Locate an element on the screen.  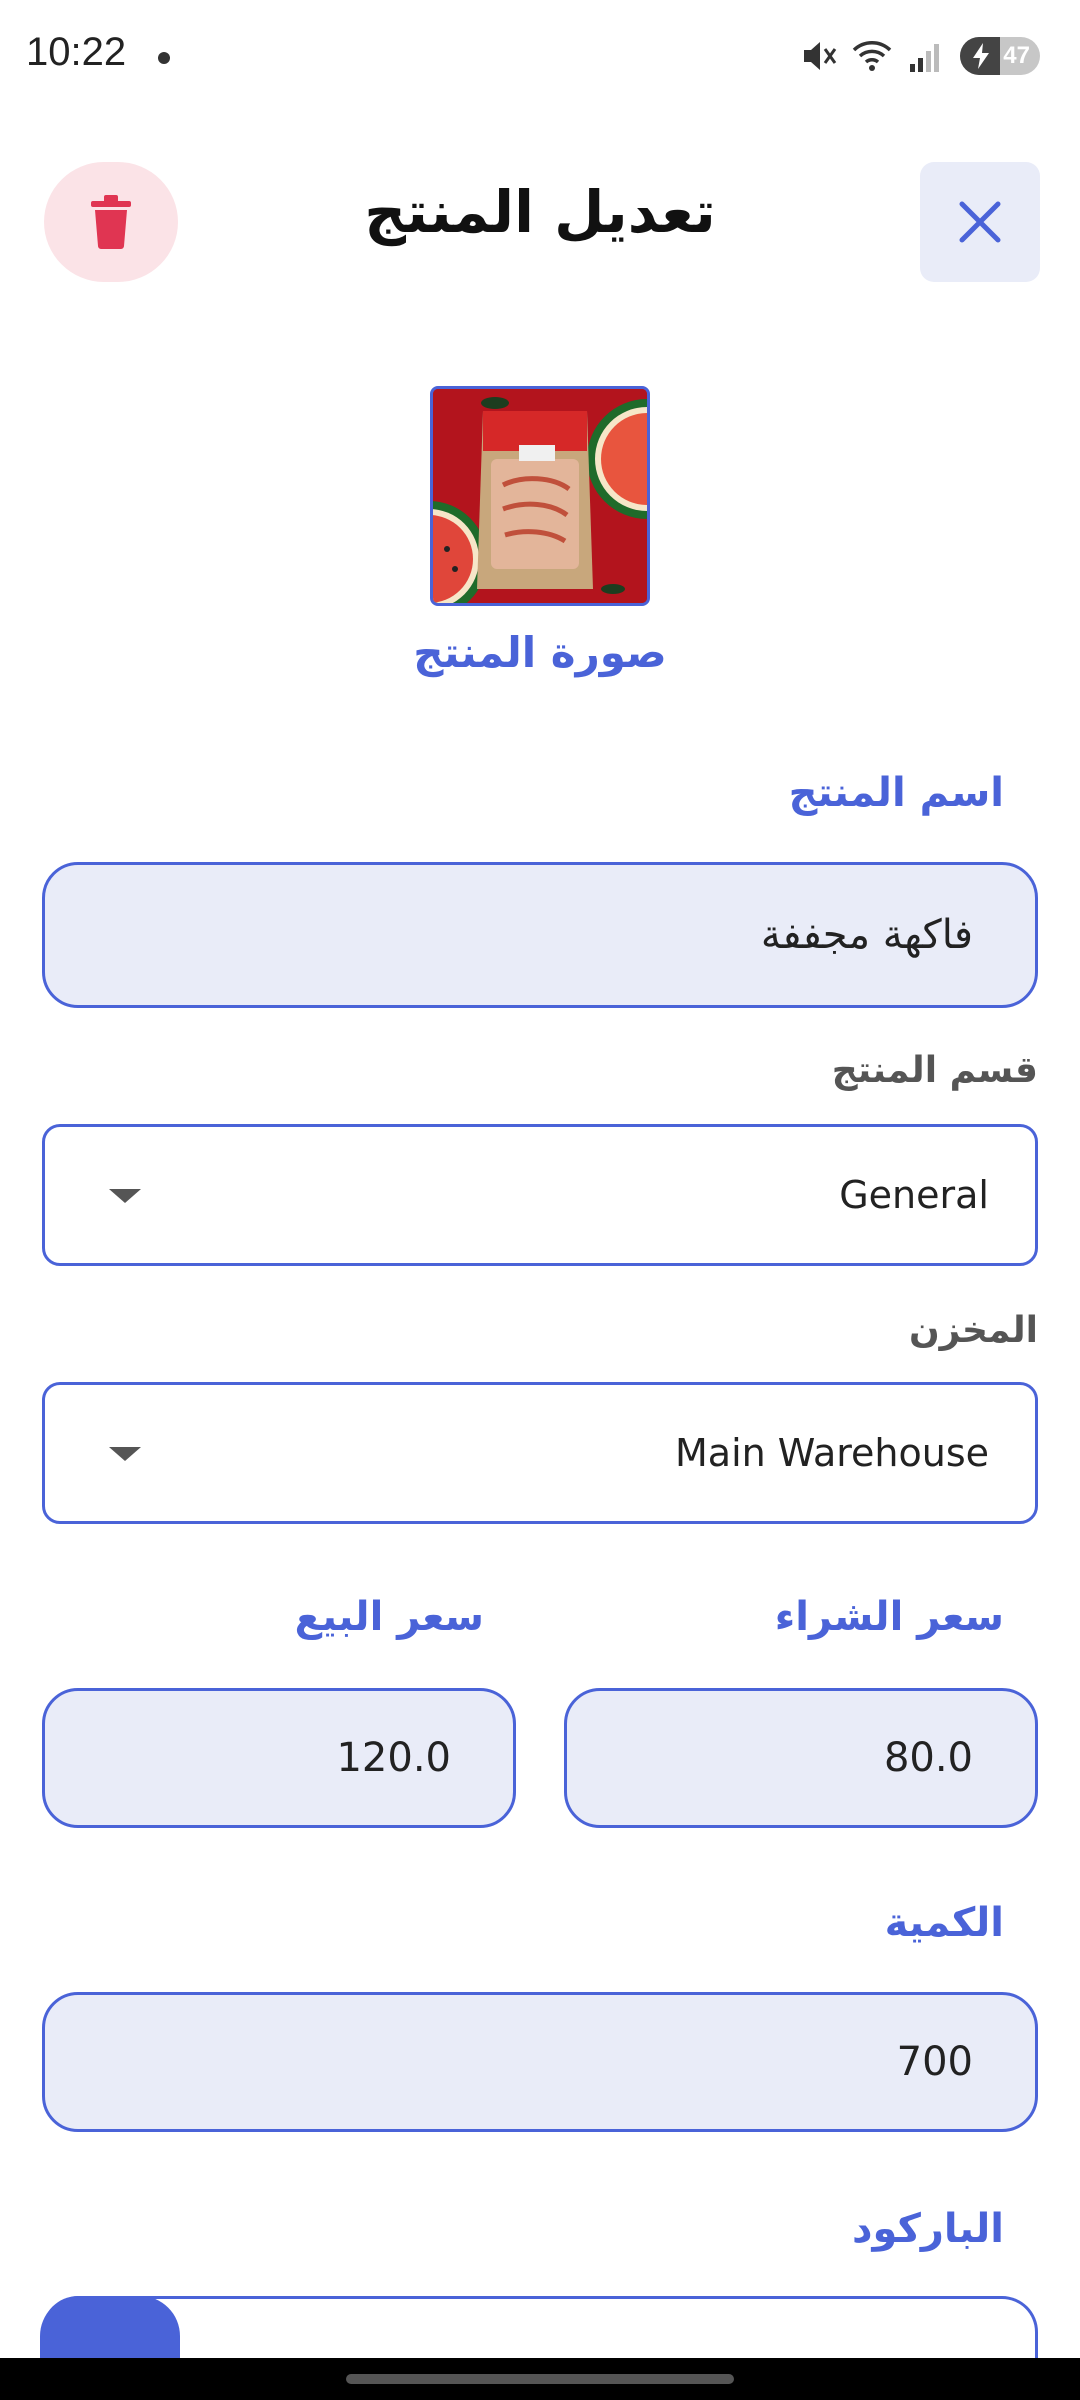
warehouse-select: Main Warehouse is located at coordinates (540, 1453).